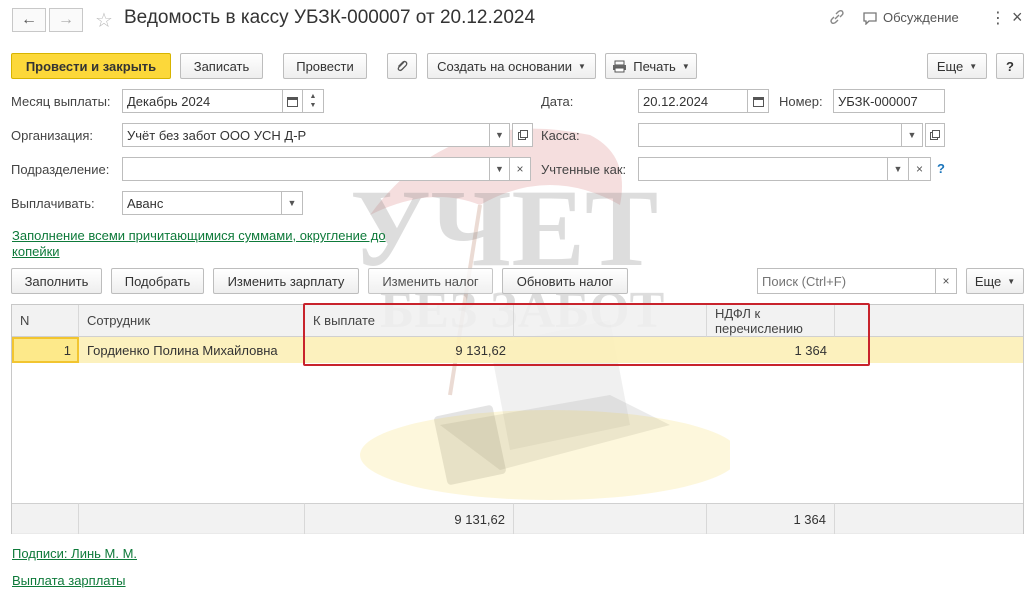  What do you see at coordinates (846, 281) in the screenshot?
I see `search-input` at bounding box center [846, 281].